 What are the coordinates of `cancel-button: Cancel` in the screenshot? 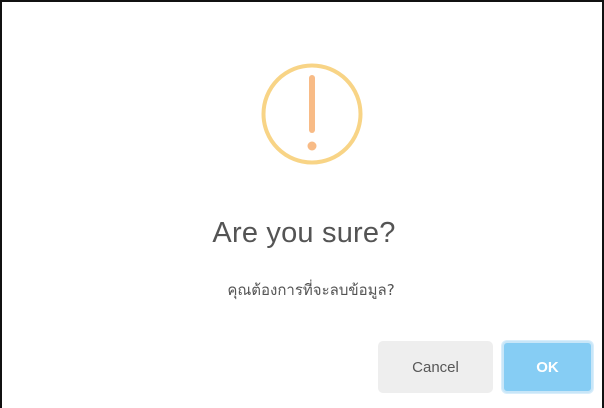 It's located at (435, 367).